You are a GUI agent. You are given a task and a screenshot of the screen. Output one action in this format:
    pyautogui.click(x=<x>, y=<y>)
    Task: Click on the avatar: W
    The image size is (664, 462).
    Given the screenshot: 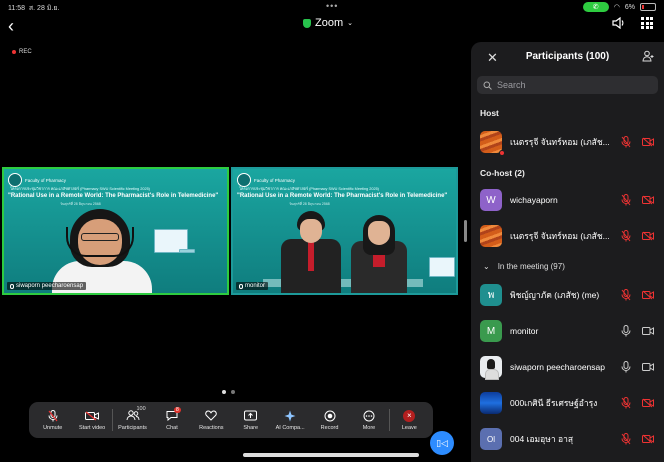 What is the action you would take?
    pyautogui.click(x=491, y=200)
    